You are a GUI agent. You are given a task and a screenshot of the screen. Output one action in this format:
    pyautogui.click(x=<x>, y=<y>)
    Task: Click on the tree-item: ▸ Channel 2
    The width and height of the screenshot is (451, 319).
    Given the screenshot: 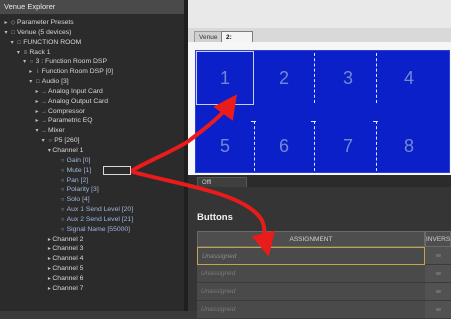 What is the action you would take?
    pyautogui.click(x=92, y=240)
    